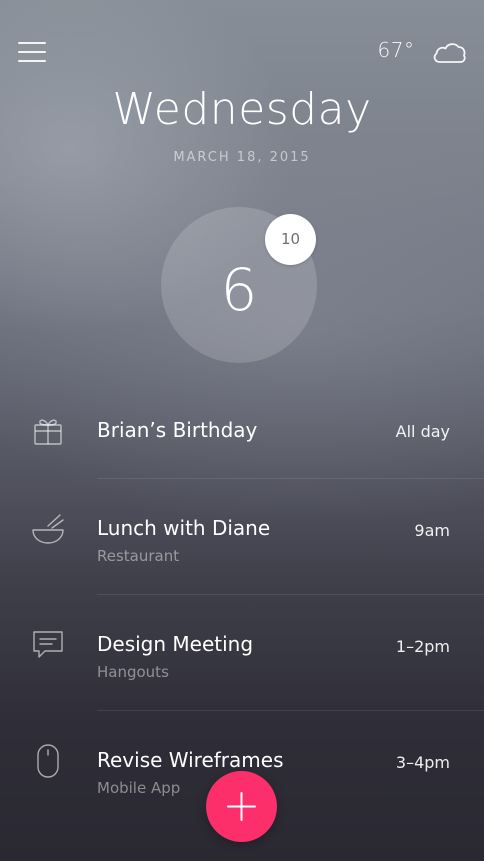 Image resolution: width=484 pixels, height=861 pixels. What do you see at coordinates (422, 762) in the screenshot?
I see `event-time: 3–4pm` at bounding box center [422, 762].